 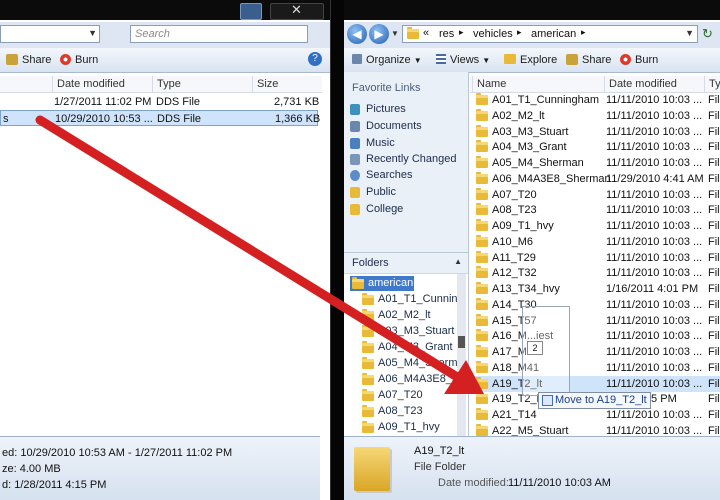 What do you see at coordinates (357, 59) in the screenshot?
I see `organize-icon` at bounding box center [357, 59].